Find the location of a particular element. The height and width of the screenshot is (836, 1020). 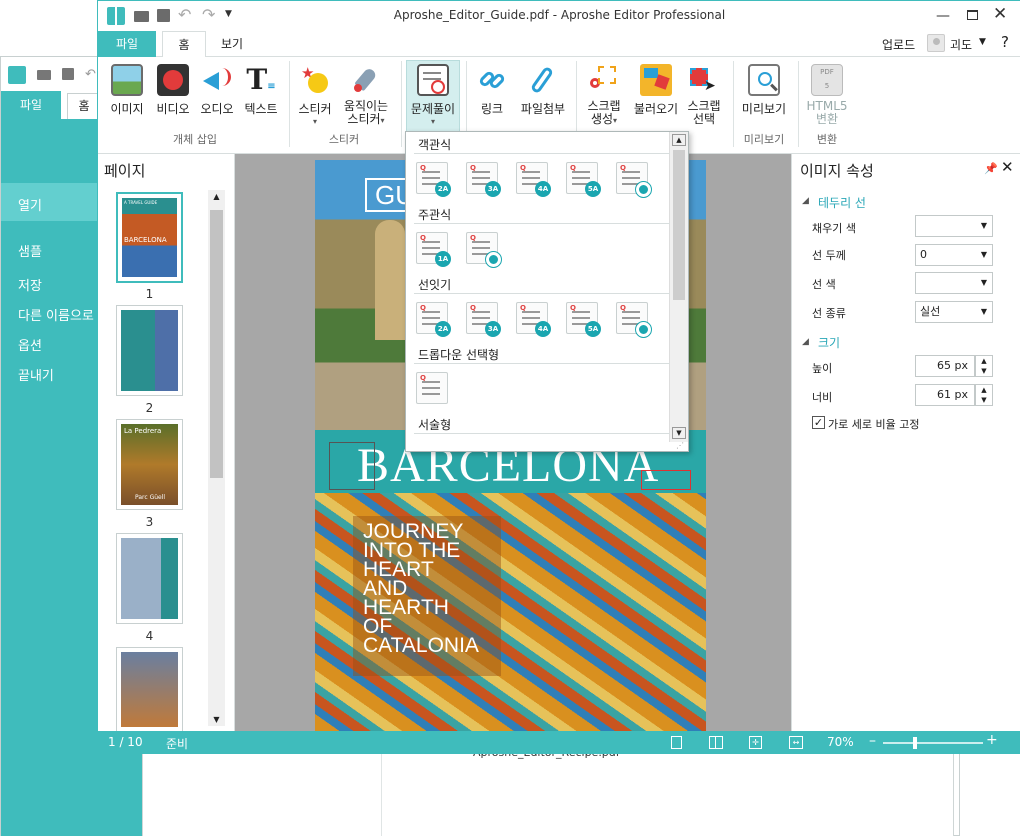

lock-ratio-checkbox: ✓ is located at coordinates (818, 422).